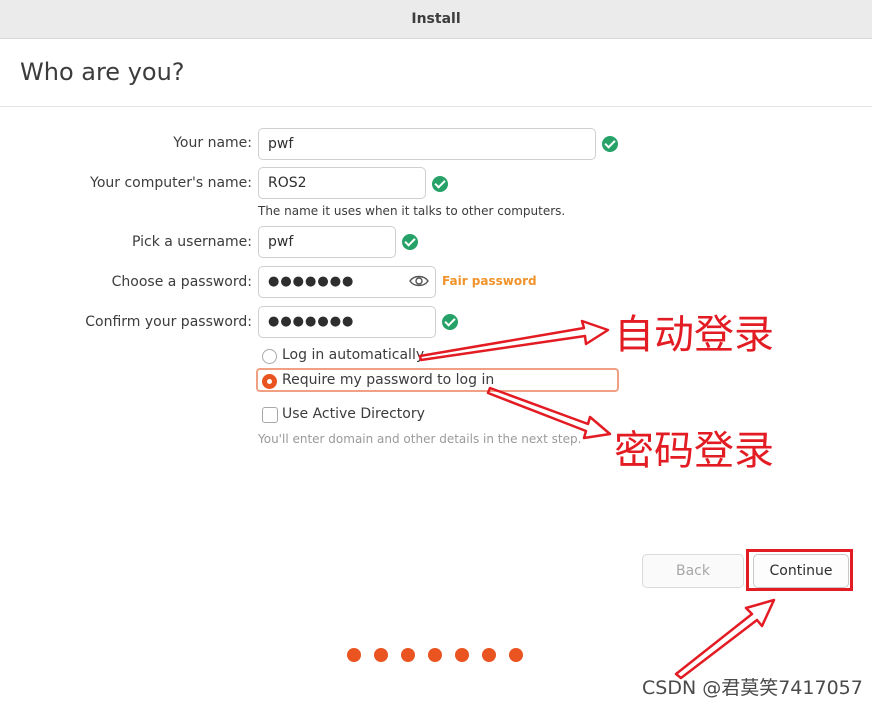 This screenshot has height=704, width=872. Describe the element at coordinates (725, 639) in the screenshot. I see `continue-arrow` at that location.